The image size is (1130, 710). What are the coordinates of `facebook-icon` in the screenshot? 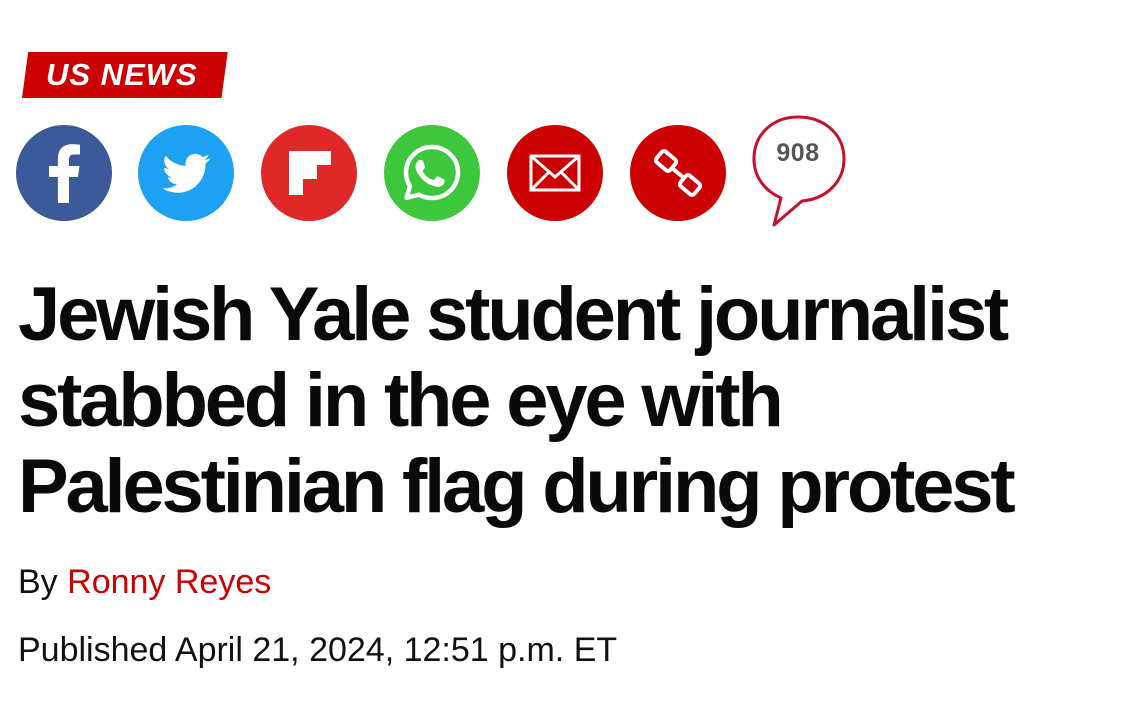 It's located at (64, 173).